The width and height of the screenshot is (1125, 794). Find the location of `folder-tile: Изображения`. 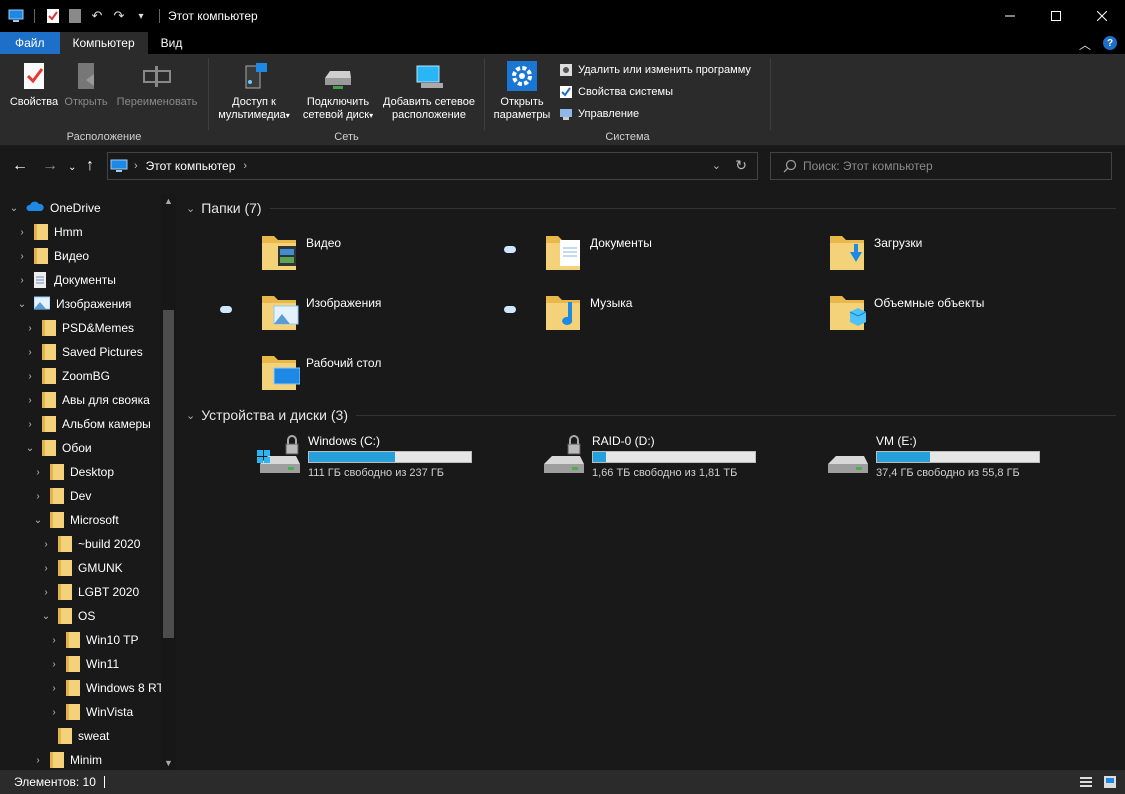

folder-tile: Изображения is located at coordinates (320, 312).